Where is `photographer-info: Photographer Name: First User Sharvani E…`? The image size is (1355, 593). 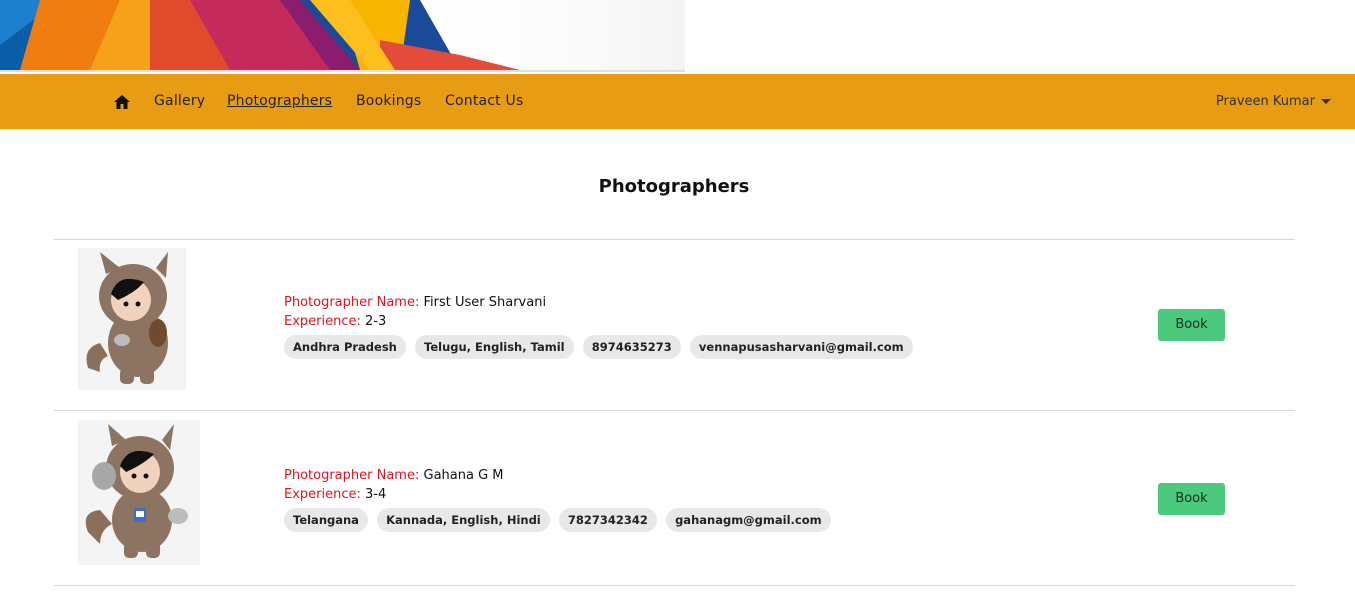
photographer-info: Photographer Name: First User Sharvani E… is located at coordinates (601, 326).